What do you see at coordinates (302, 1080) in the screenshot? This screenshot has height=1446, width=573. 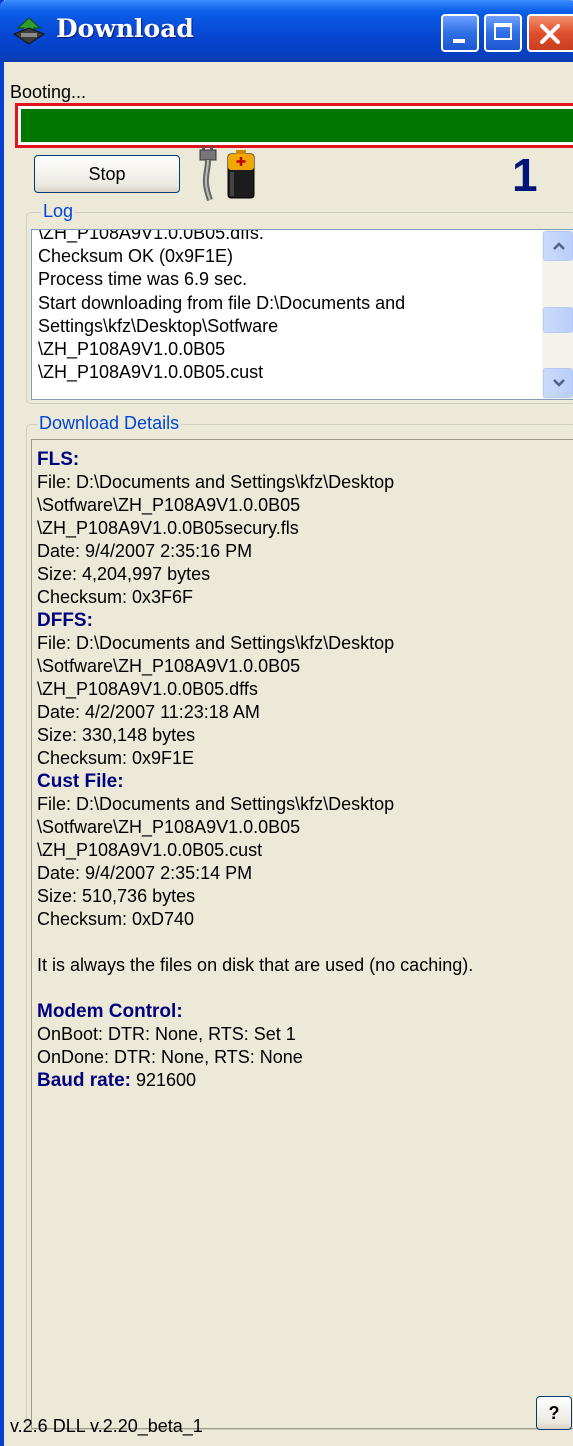 I see `baud-rate-line: Baud rate: 921600` at bounding box center [302, 1080].